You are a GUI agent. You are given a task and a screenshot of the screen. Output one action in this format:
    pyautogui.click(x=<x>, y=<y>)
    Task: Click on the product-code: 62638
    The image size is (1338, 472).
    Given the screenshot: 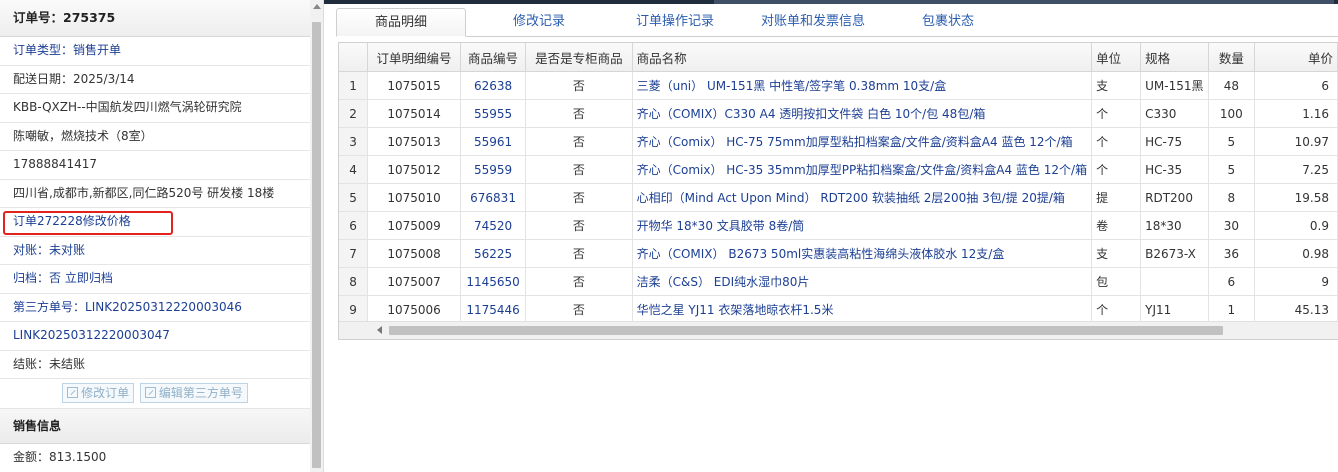 What is the action you would take?
    pyautogui.click(x=493, y=85)
    